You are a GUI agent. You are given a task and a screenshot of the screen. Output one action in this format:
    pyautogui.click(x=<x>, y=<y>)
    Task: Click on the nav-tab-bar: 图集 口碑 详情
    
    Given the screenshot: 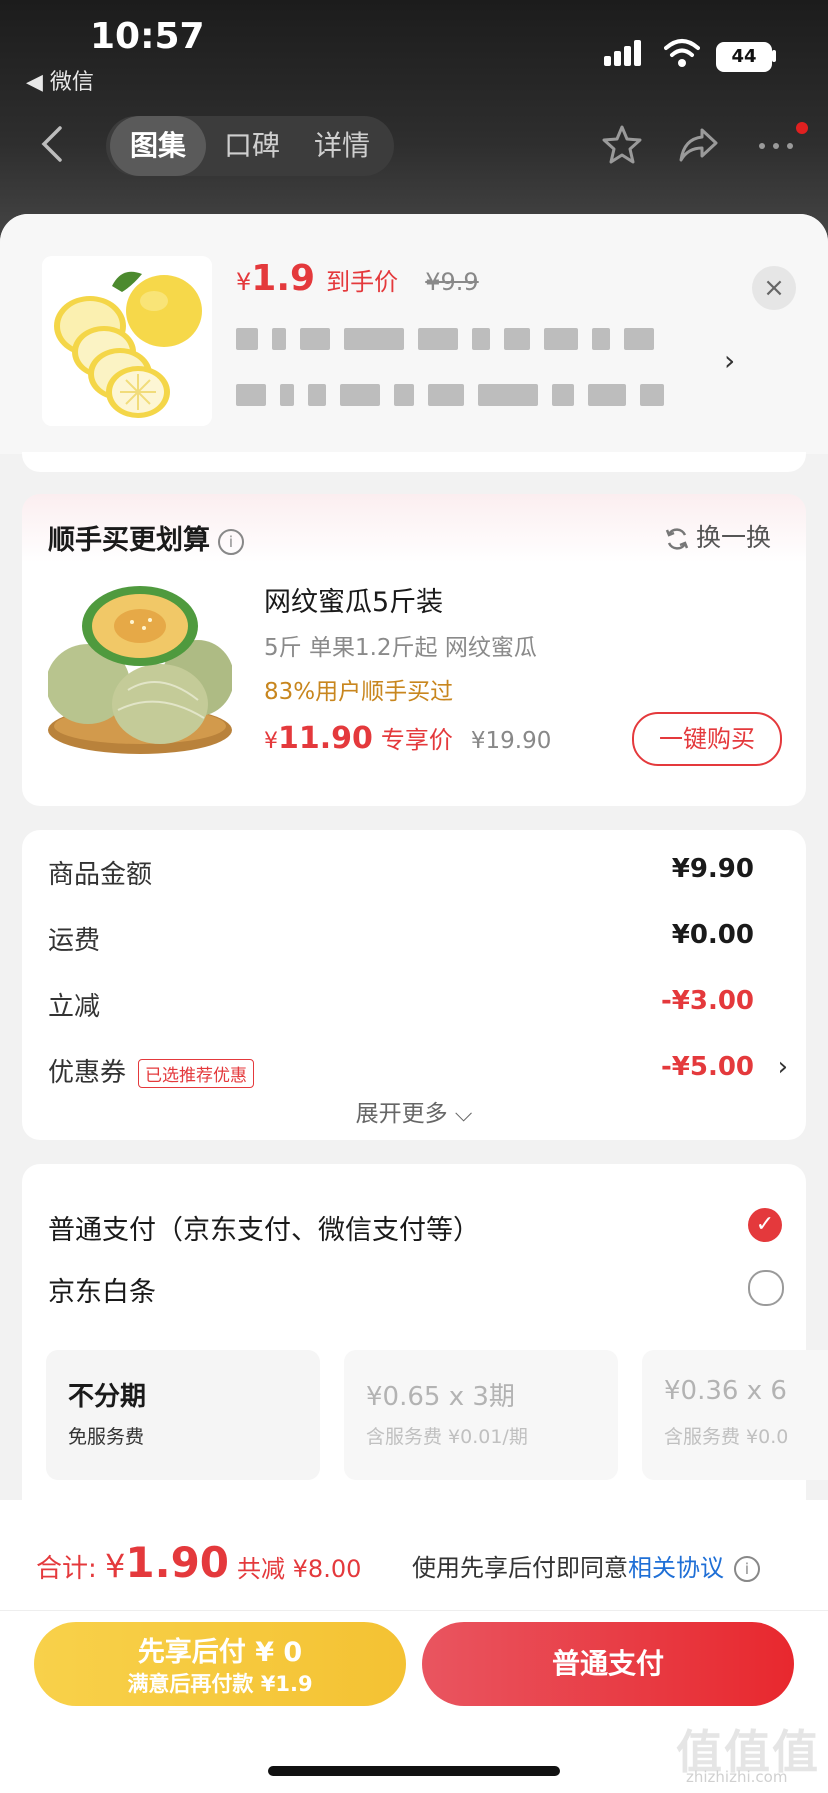 What is the action you would take?
    pyautogui.click(x=250, y=146)
    